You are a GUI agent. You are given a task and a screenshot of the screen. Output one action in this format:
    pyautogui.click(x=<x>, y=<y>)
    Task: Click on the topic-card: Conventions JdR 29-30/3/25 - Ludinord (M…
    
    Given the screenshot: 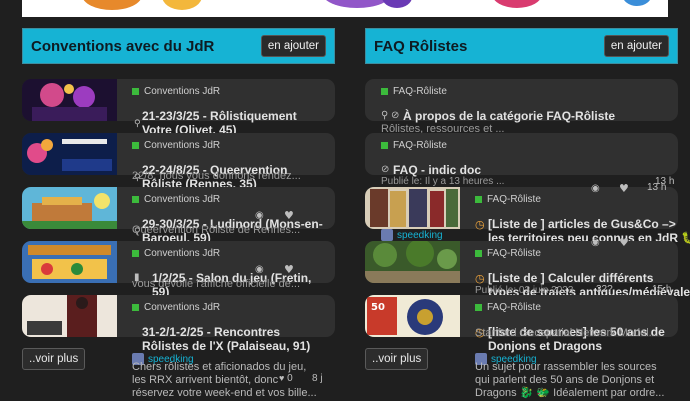 What is the action you would take?
    pyautogui.click(x=178, y=216)
    